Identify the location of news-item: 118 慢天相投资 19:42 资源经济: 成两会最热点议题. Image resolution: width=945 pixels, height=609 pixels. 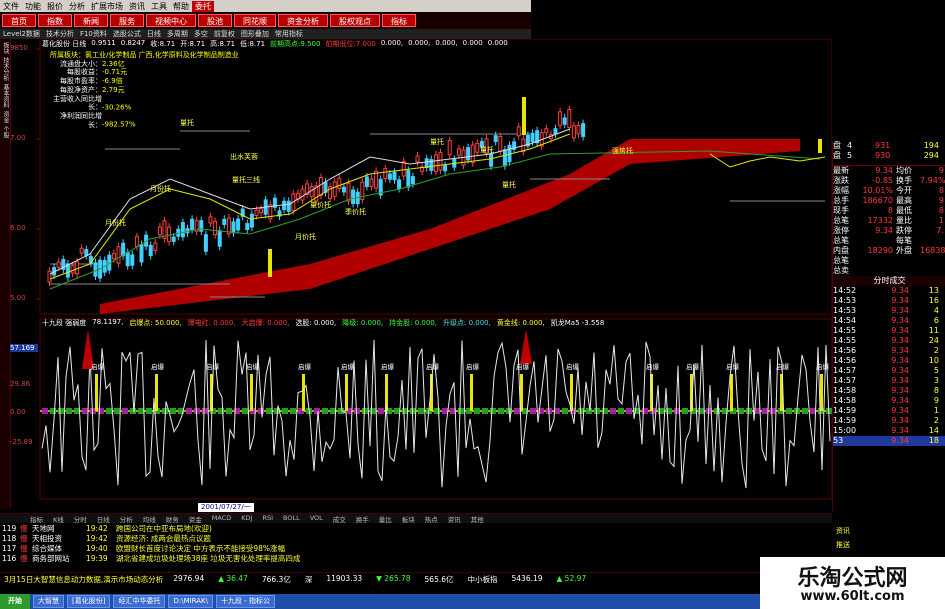
(416, 539).